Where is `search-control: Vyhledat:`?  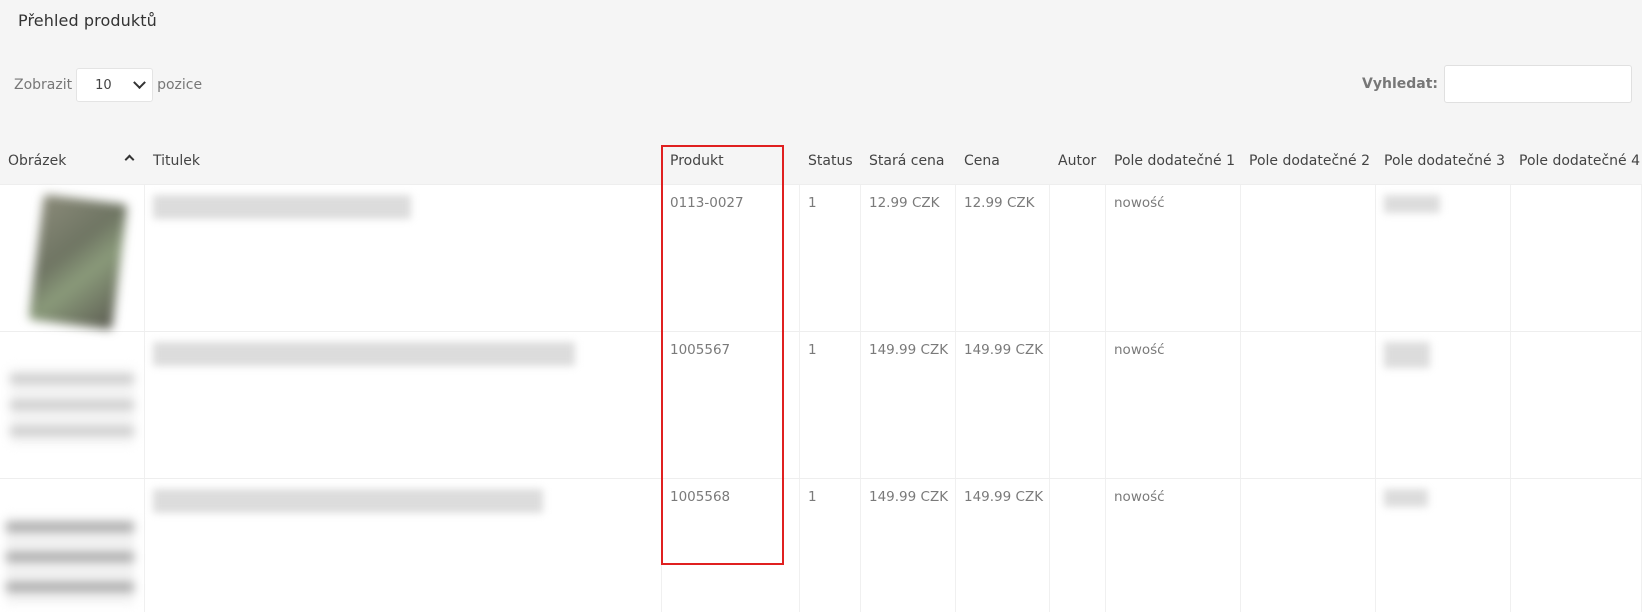
search-control: Vyhledat: is located at coordinates (1497, 84).